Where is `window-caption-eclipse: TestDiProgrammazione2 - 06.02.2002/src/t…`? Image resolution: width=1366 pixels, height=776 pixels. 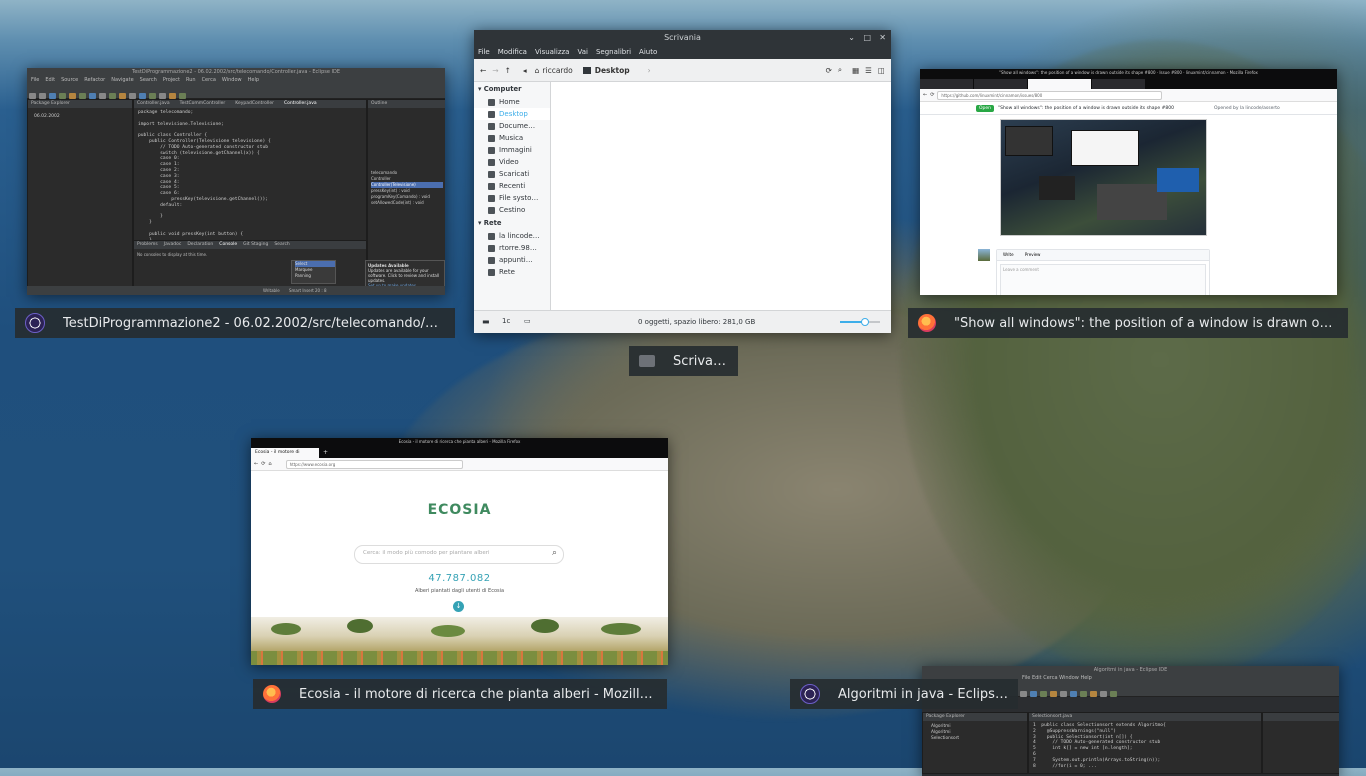 window-caption-eclipse: TestDiProgrammazione2 - 06.02.2002/src/t… is located at coordinates (235, 323).